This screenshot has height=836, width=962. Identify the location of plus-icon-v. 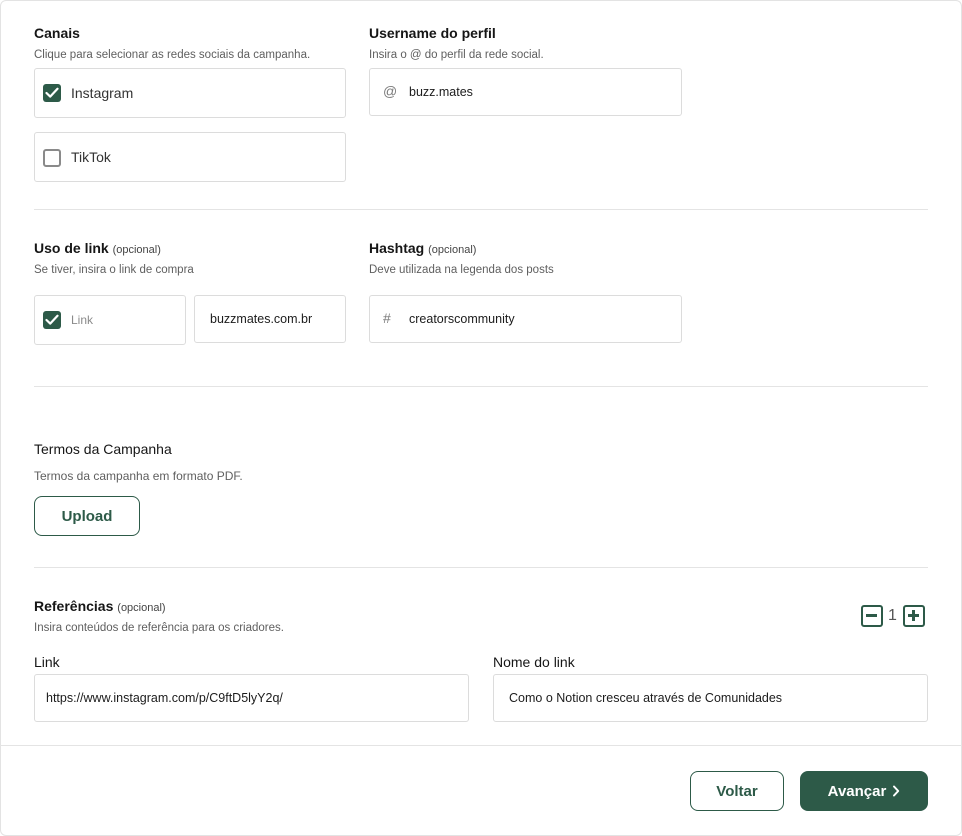
(913, 615).